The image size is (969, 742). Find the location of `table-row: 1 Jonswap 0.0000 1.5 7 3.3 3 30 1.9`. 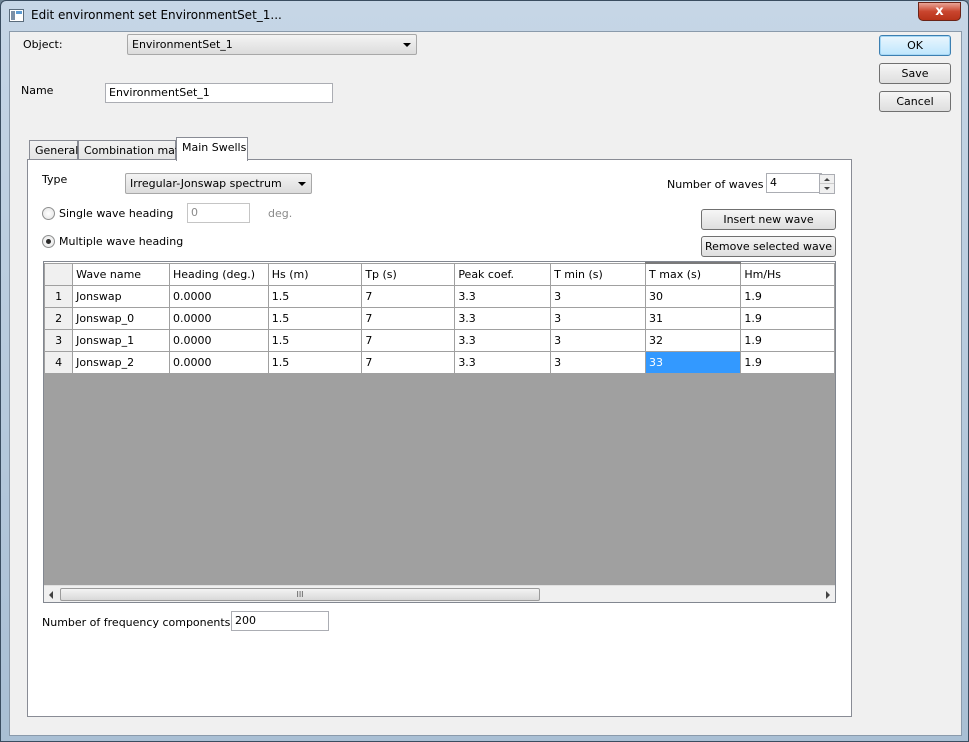

table-row: 1 Jonswap 0.0000 1.5 7 3.3 3 30 1.9 is located at coordinates (439, 296).